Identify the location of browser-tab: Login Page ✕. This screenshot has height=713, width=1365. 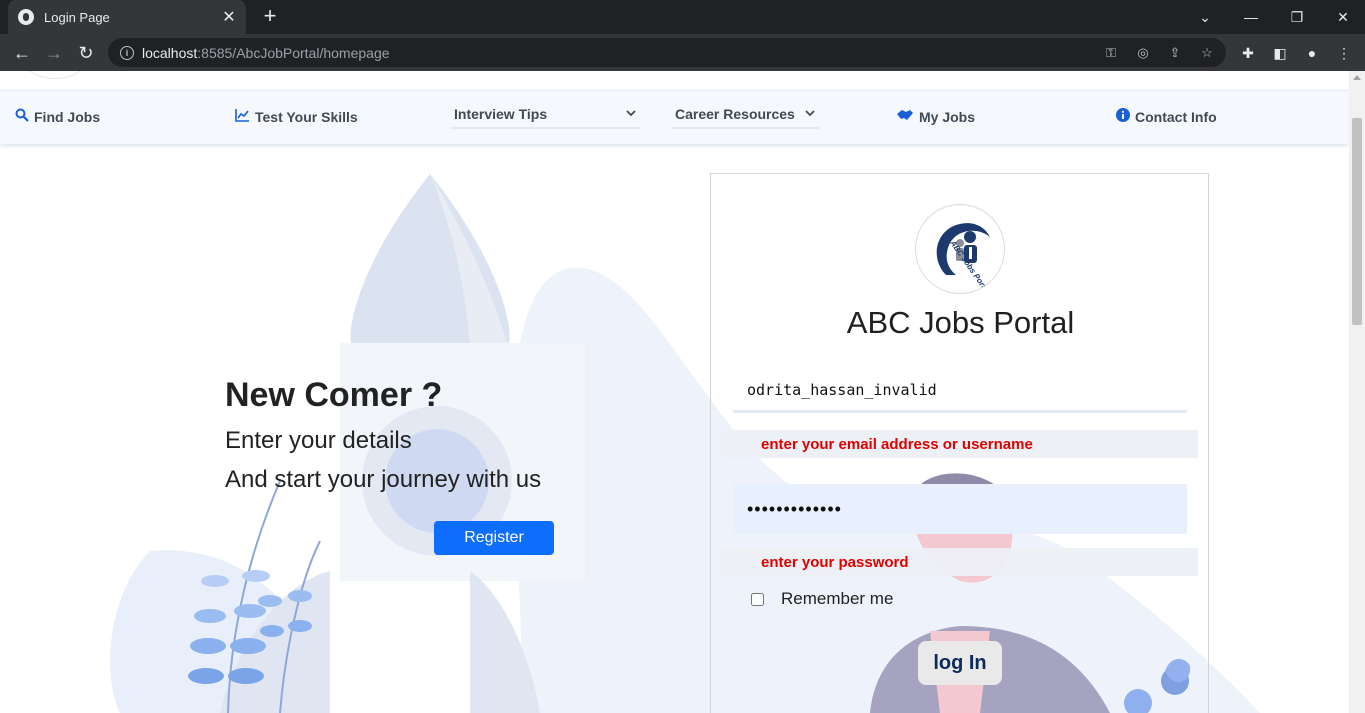
(127, 17).